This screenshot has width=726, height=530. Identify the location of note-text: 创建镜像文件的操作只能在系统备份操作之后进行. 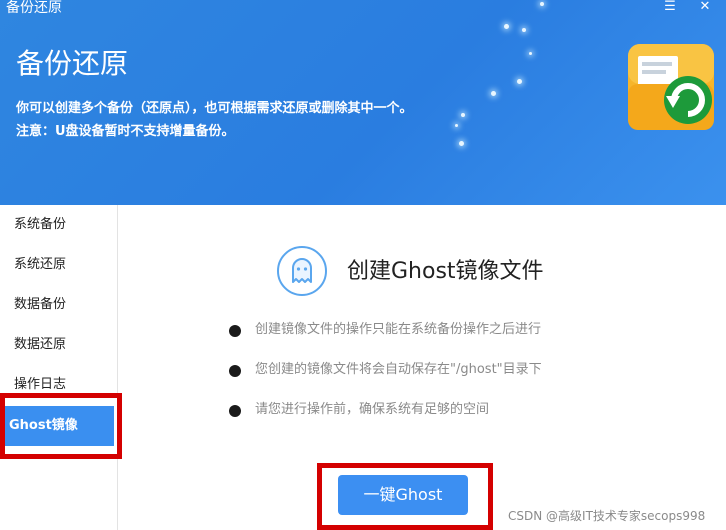
(398, 329).